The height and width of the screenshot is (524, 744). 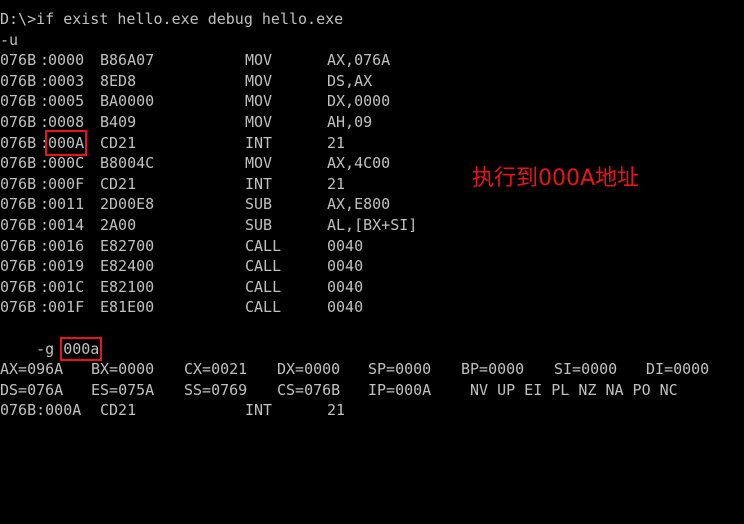 I want to click on disasm-row: 076B:0011 2D00E8 SUB AX,E800, so click(x=372, y=204).